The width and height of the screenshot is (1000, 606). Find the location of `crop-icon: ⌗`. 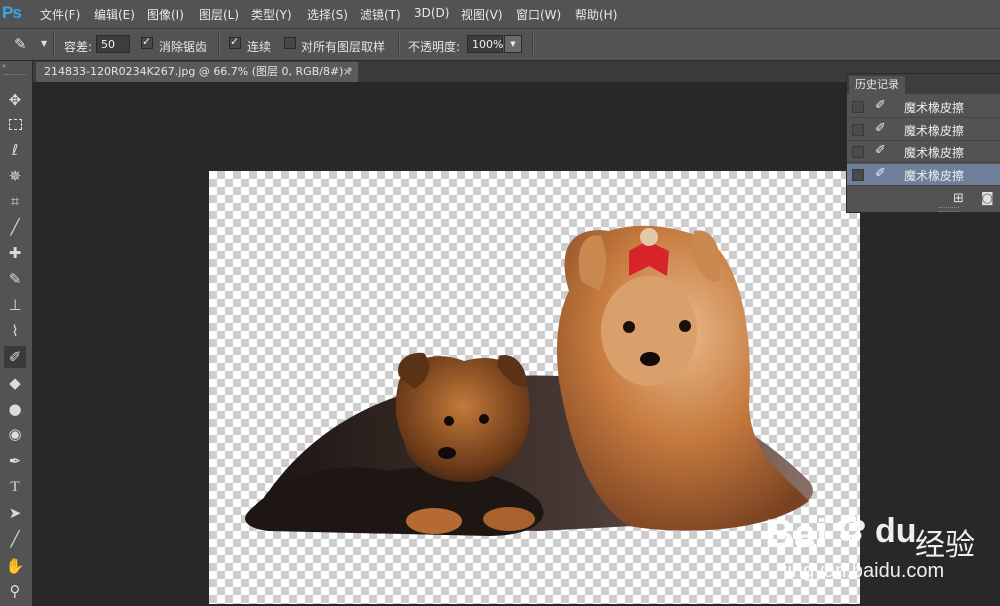

crop-icon: ⌗ is located at coordinates (15, 201).